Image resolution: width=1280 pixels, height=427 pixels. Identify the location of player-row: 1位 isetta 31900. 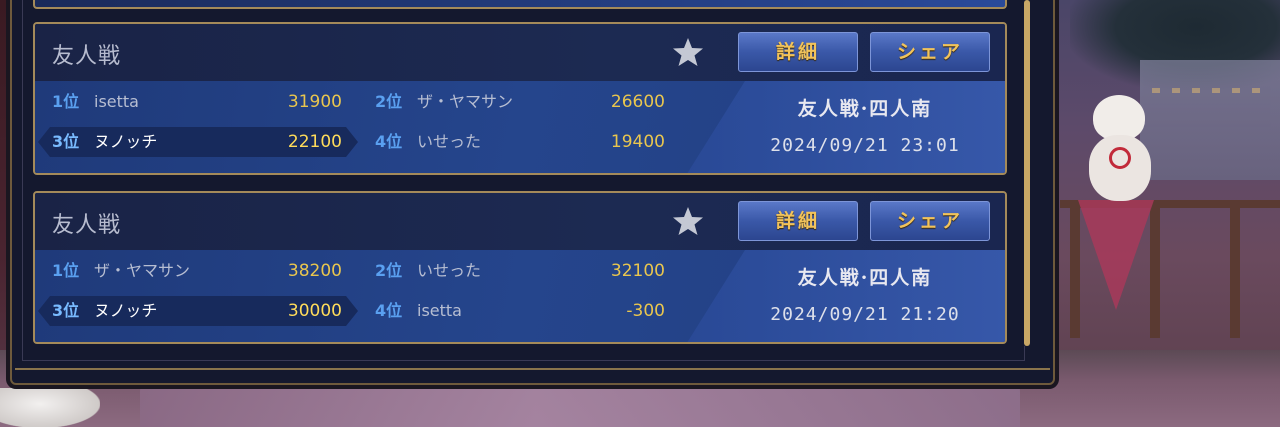
(195, 102).